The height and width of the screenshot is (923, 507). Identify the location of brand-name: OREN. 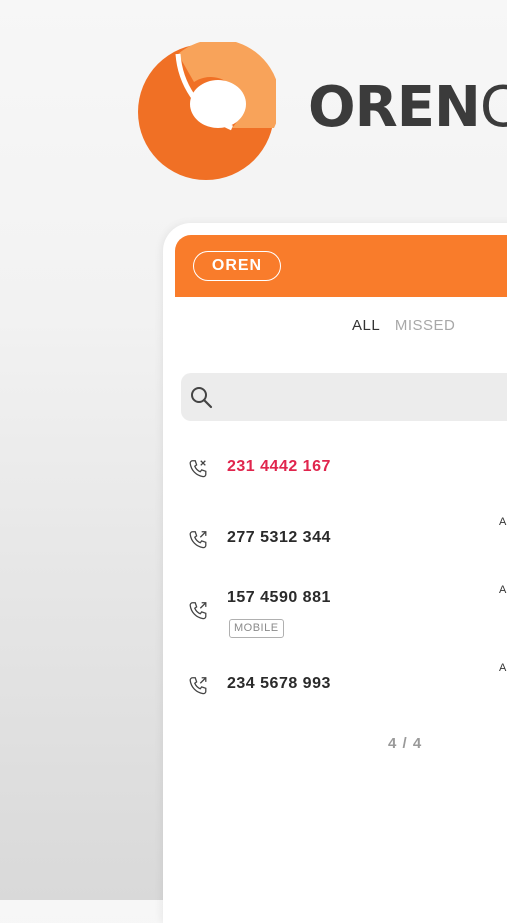
(394, 107).